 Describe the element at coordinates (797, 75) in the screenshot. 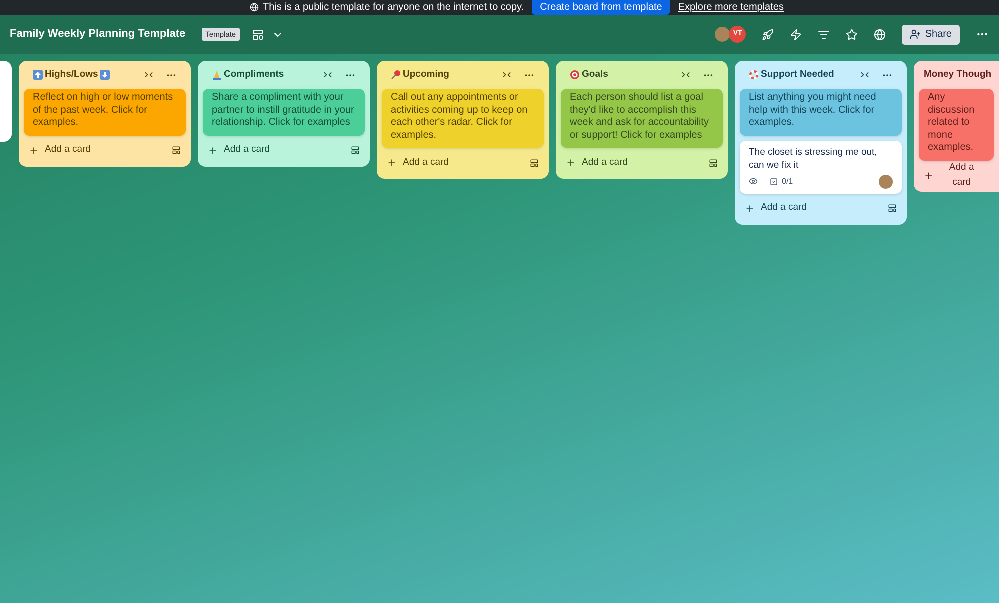

I see `list-title: Support Needed` at that location.